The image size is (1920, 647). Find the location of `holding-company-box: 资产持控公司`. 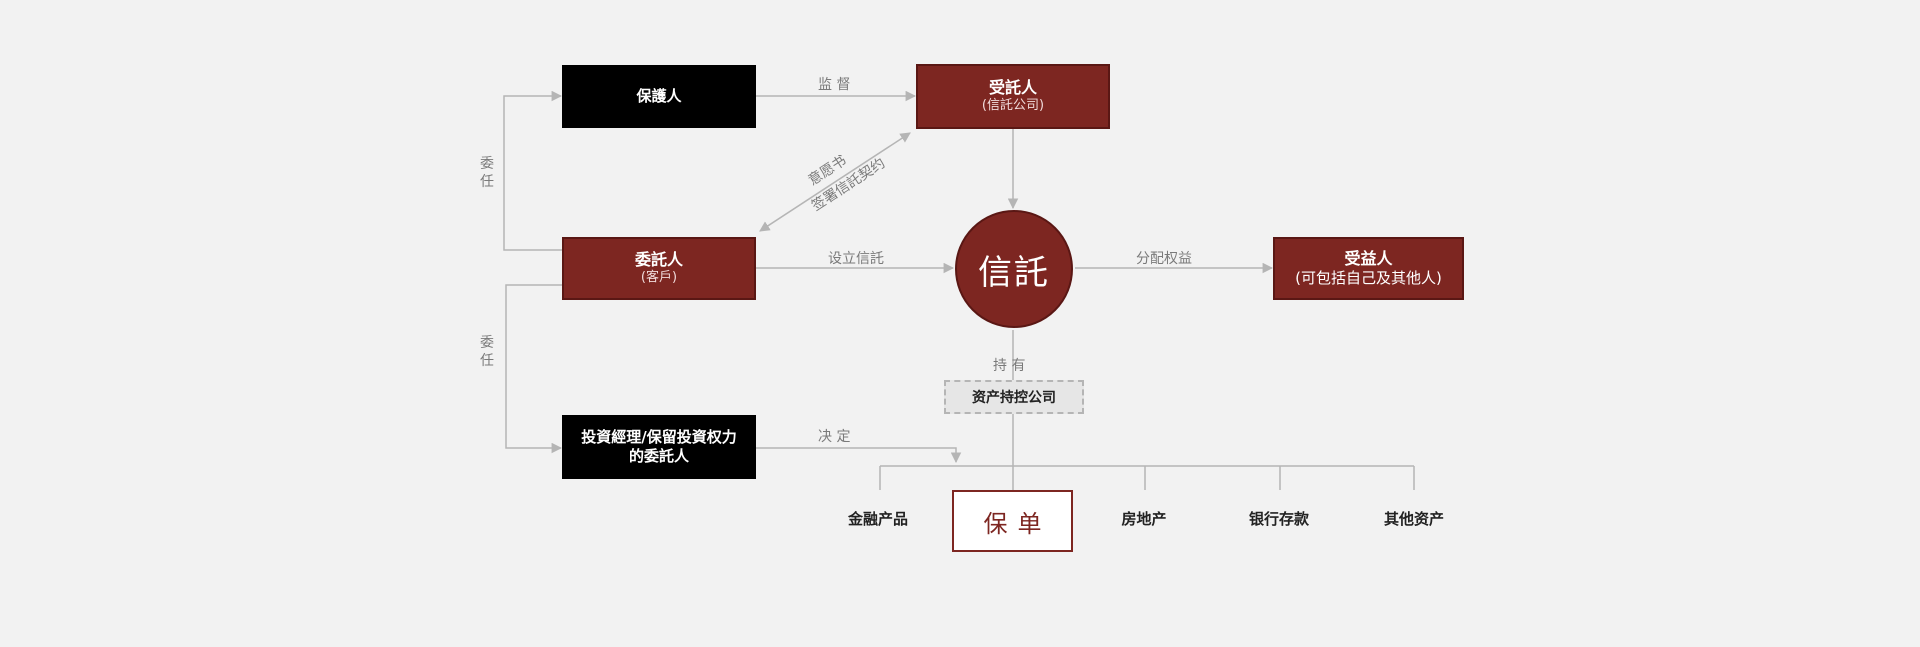

holding-company-box: 资产持控公司 is located at coordinates (1014, 397).